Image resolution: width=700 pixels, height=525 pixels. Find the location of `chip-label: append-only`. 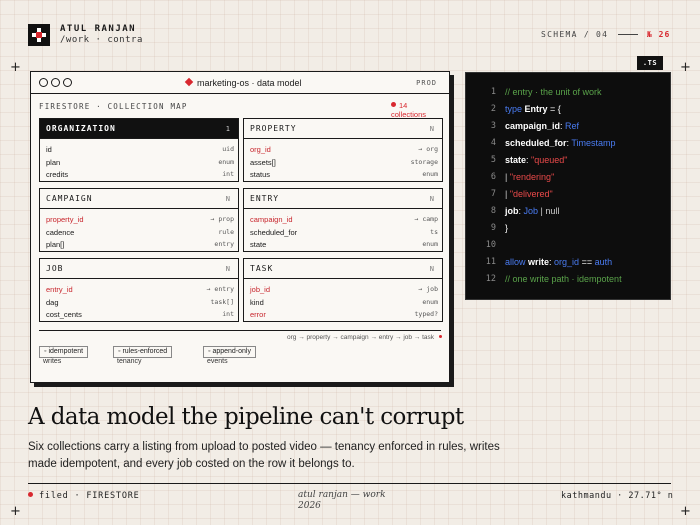

chip-label: append-only is located at coordinates (231, 351).